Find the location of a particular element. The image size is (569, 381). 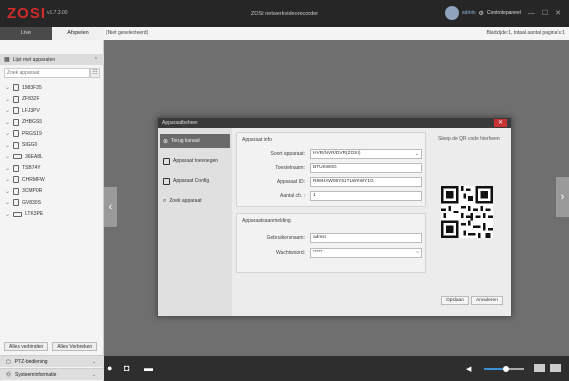

device-name: CHRMFW is located at coordinates (33, 179).